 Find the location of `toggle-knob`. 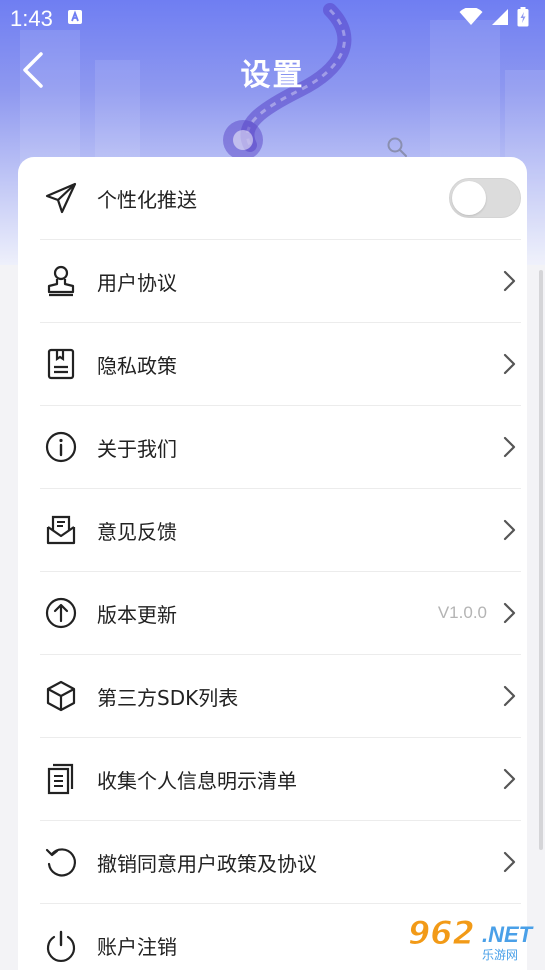

toggle-knob is located at coordinates (469, 198).